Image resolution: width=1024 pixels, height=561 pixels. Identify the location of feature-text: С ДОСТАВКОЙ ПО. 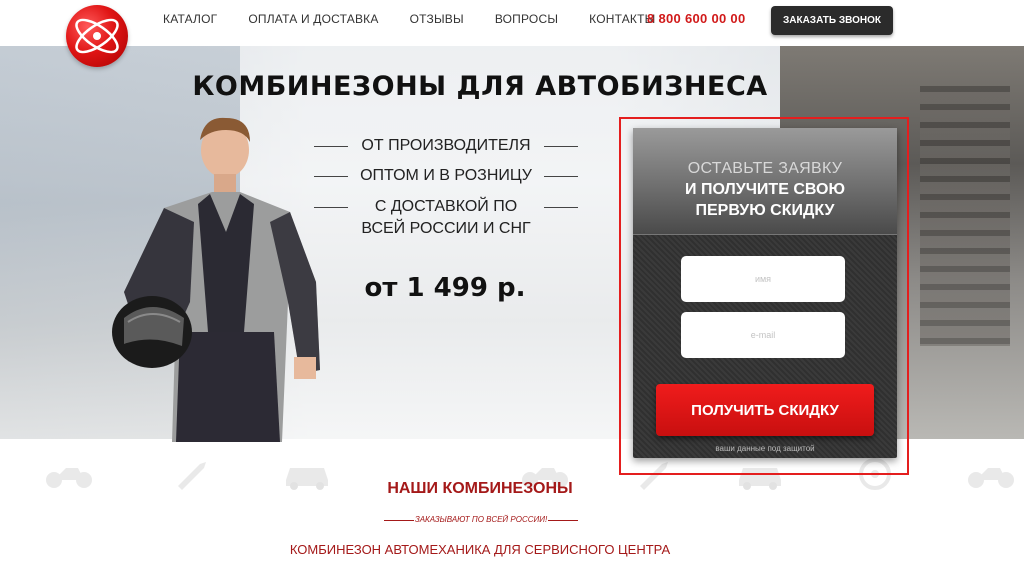
(446, 206).